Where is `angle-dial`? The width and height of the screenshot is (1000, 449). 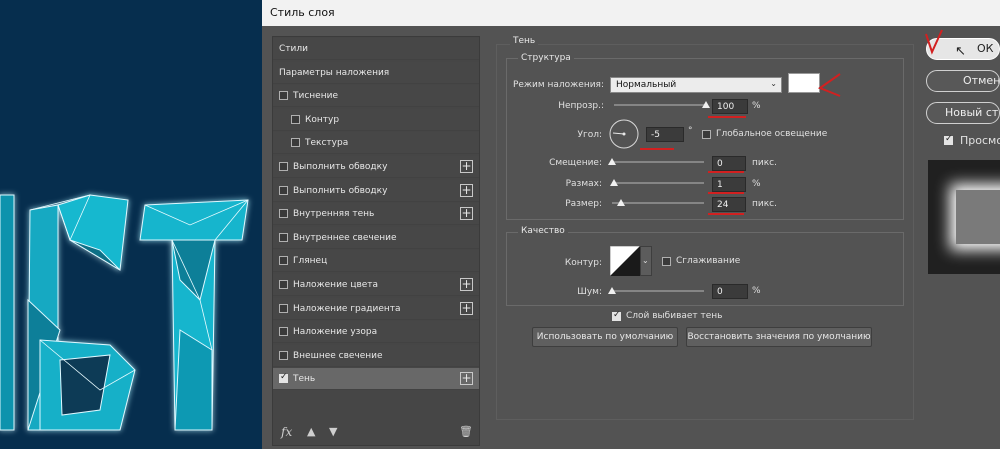 angle-dial is located at coordinates (624, 134).